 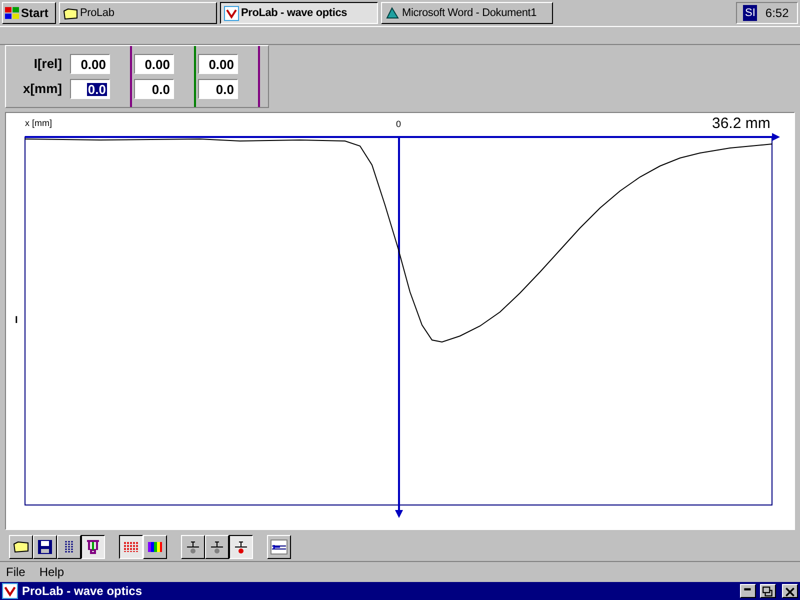 What do you see at coordinates (29, 13) in the screenshot?
I see `start-button: Start` at bounding box center [29, 13].